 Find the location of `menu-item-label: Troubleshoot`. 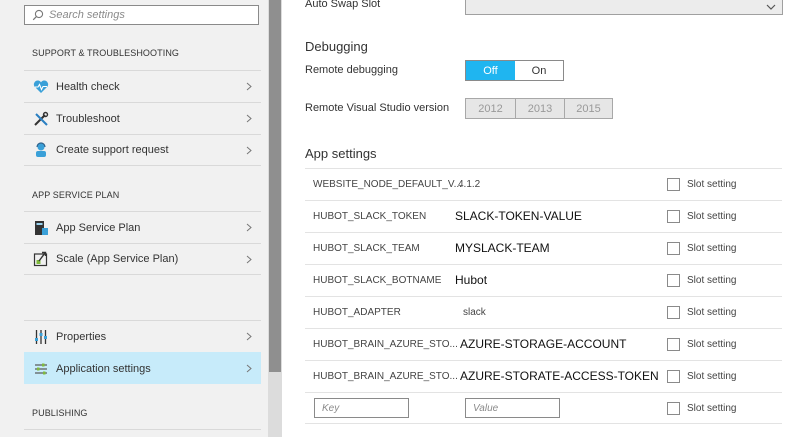

menu-item-label: Troubleshoot is located at coordinates (88, 118).